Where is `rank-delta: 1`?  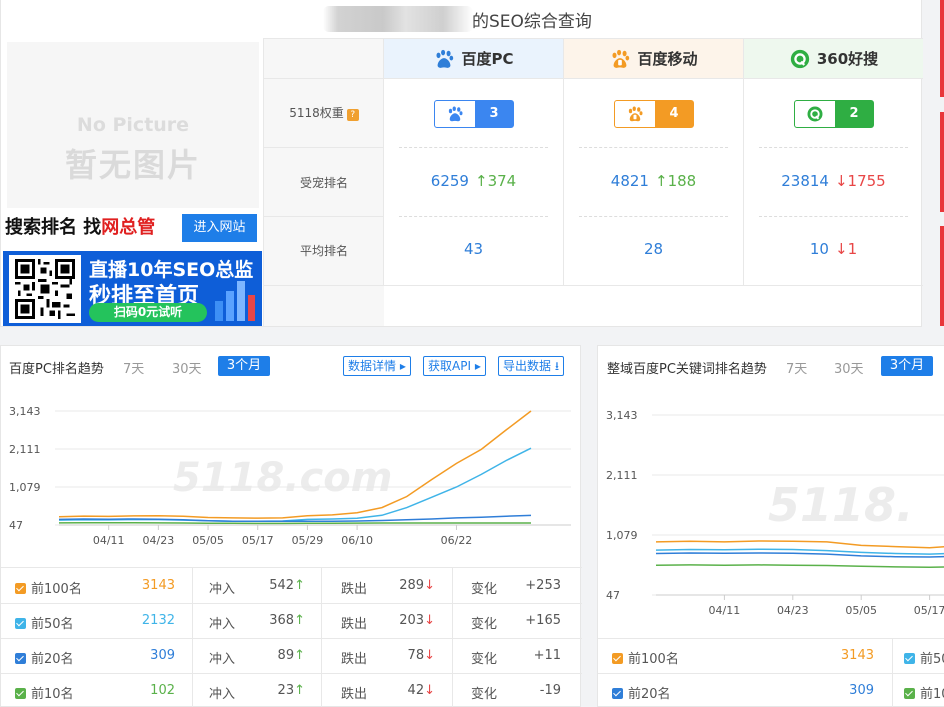 rank-delta: 1 is located at coordinates (852, 249).